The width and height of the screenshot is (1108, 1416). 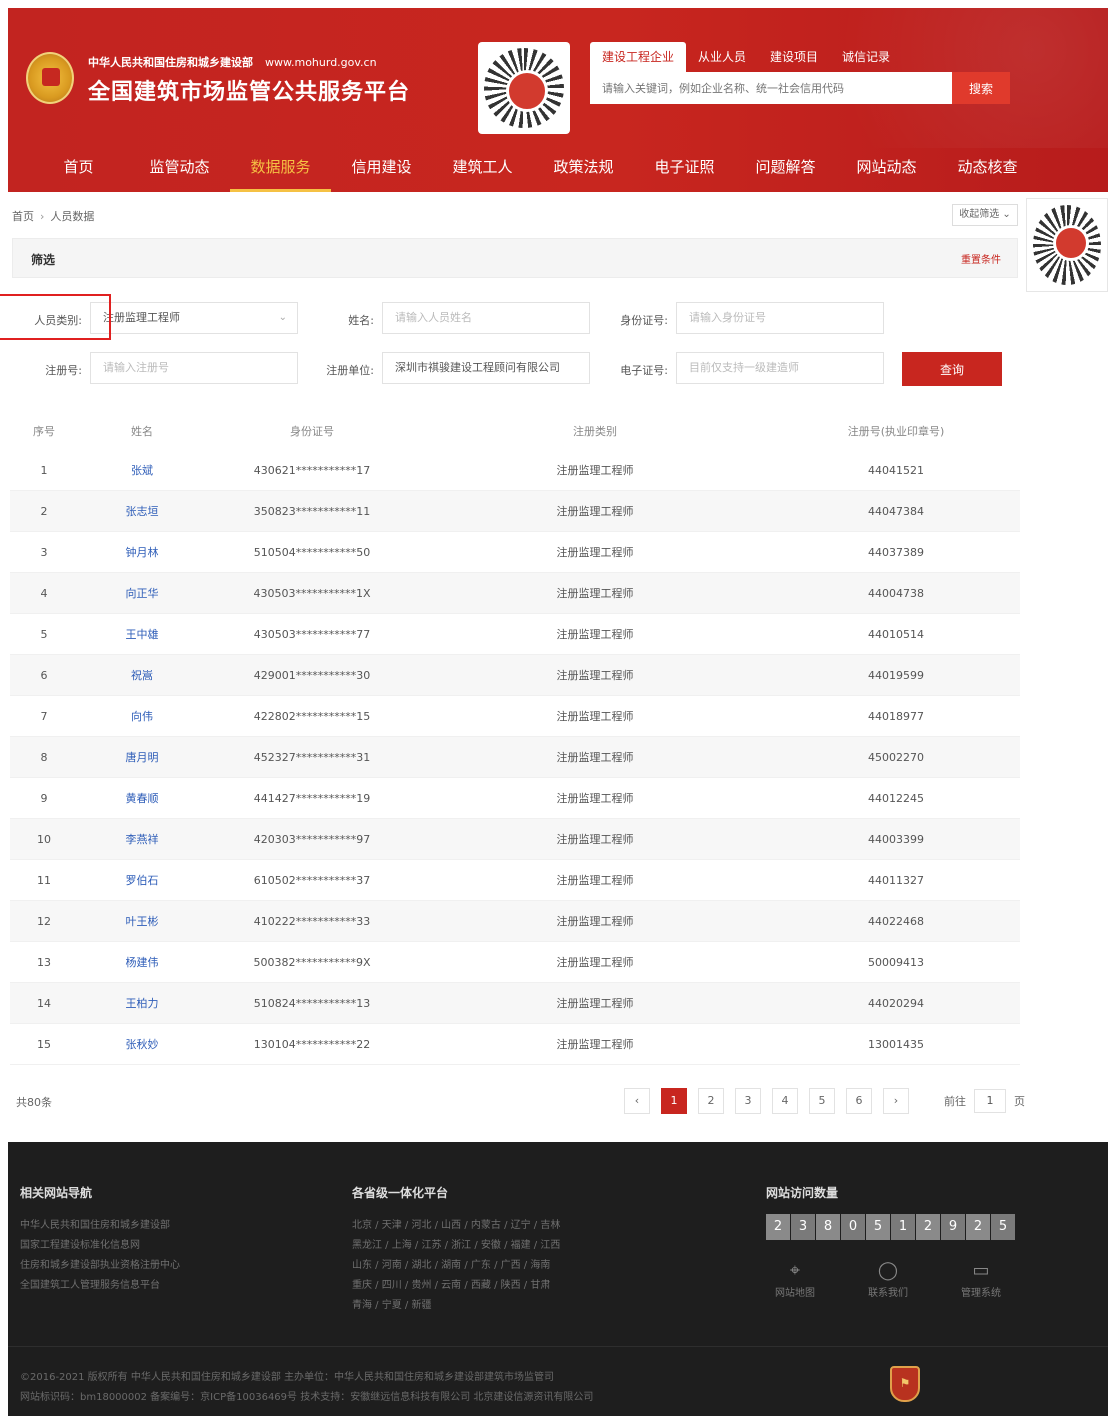 I want to click on search-tabs: 建设工程企业 从业人员 建设项目 诚信记录, so click(x=801, y=57).